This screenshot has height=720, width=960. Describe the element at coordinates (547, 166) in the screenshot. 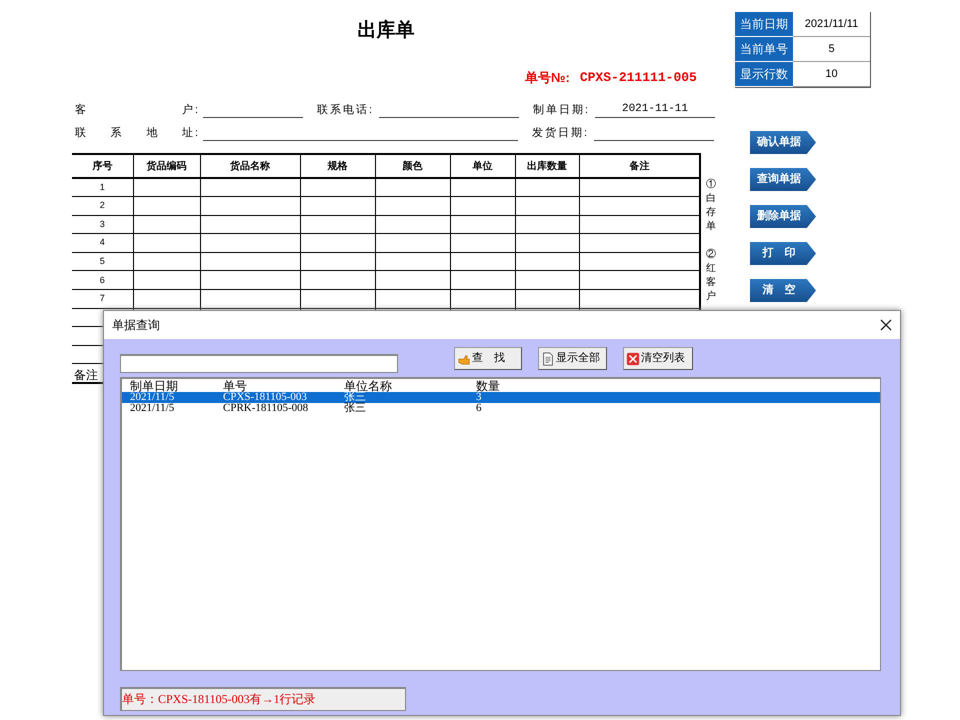

I see `column-header: 出库数量` at that location.